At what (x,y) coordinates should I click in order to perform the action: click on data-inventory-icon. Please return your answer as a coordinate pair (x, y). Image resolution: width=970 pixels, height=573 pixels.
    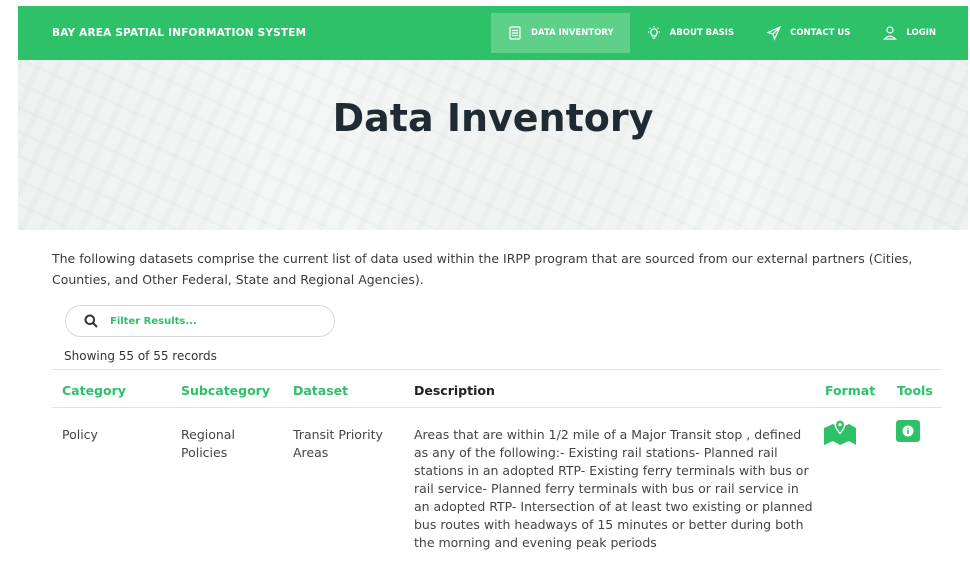
    Looking at the image, I should click on (515, 33).